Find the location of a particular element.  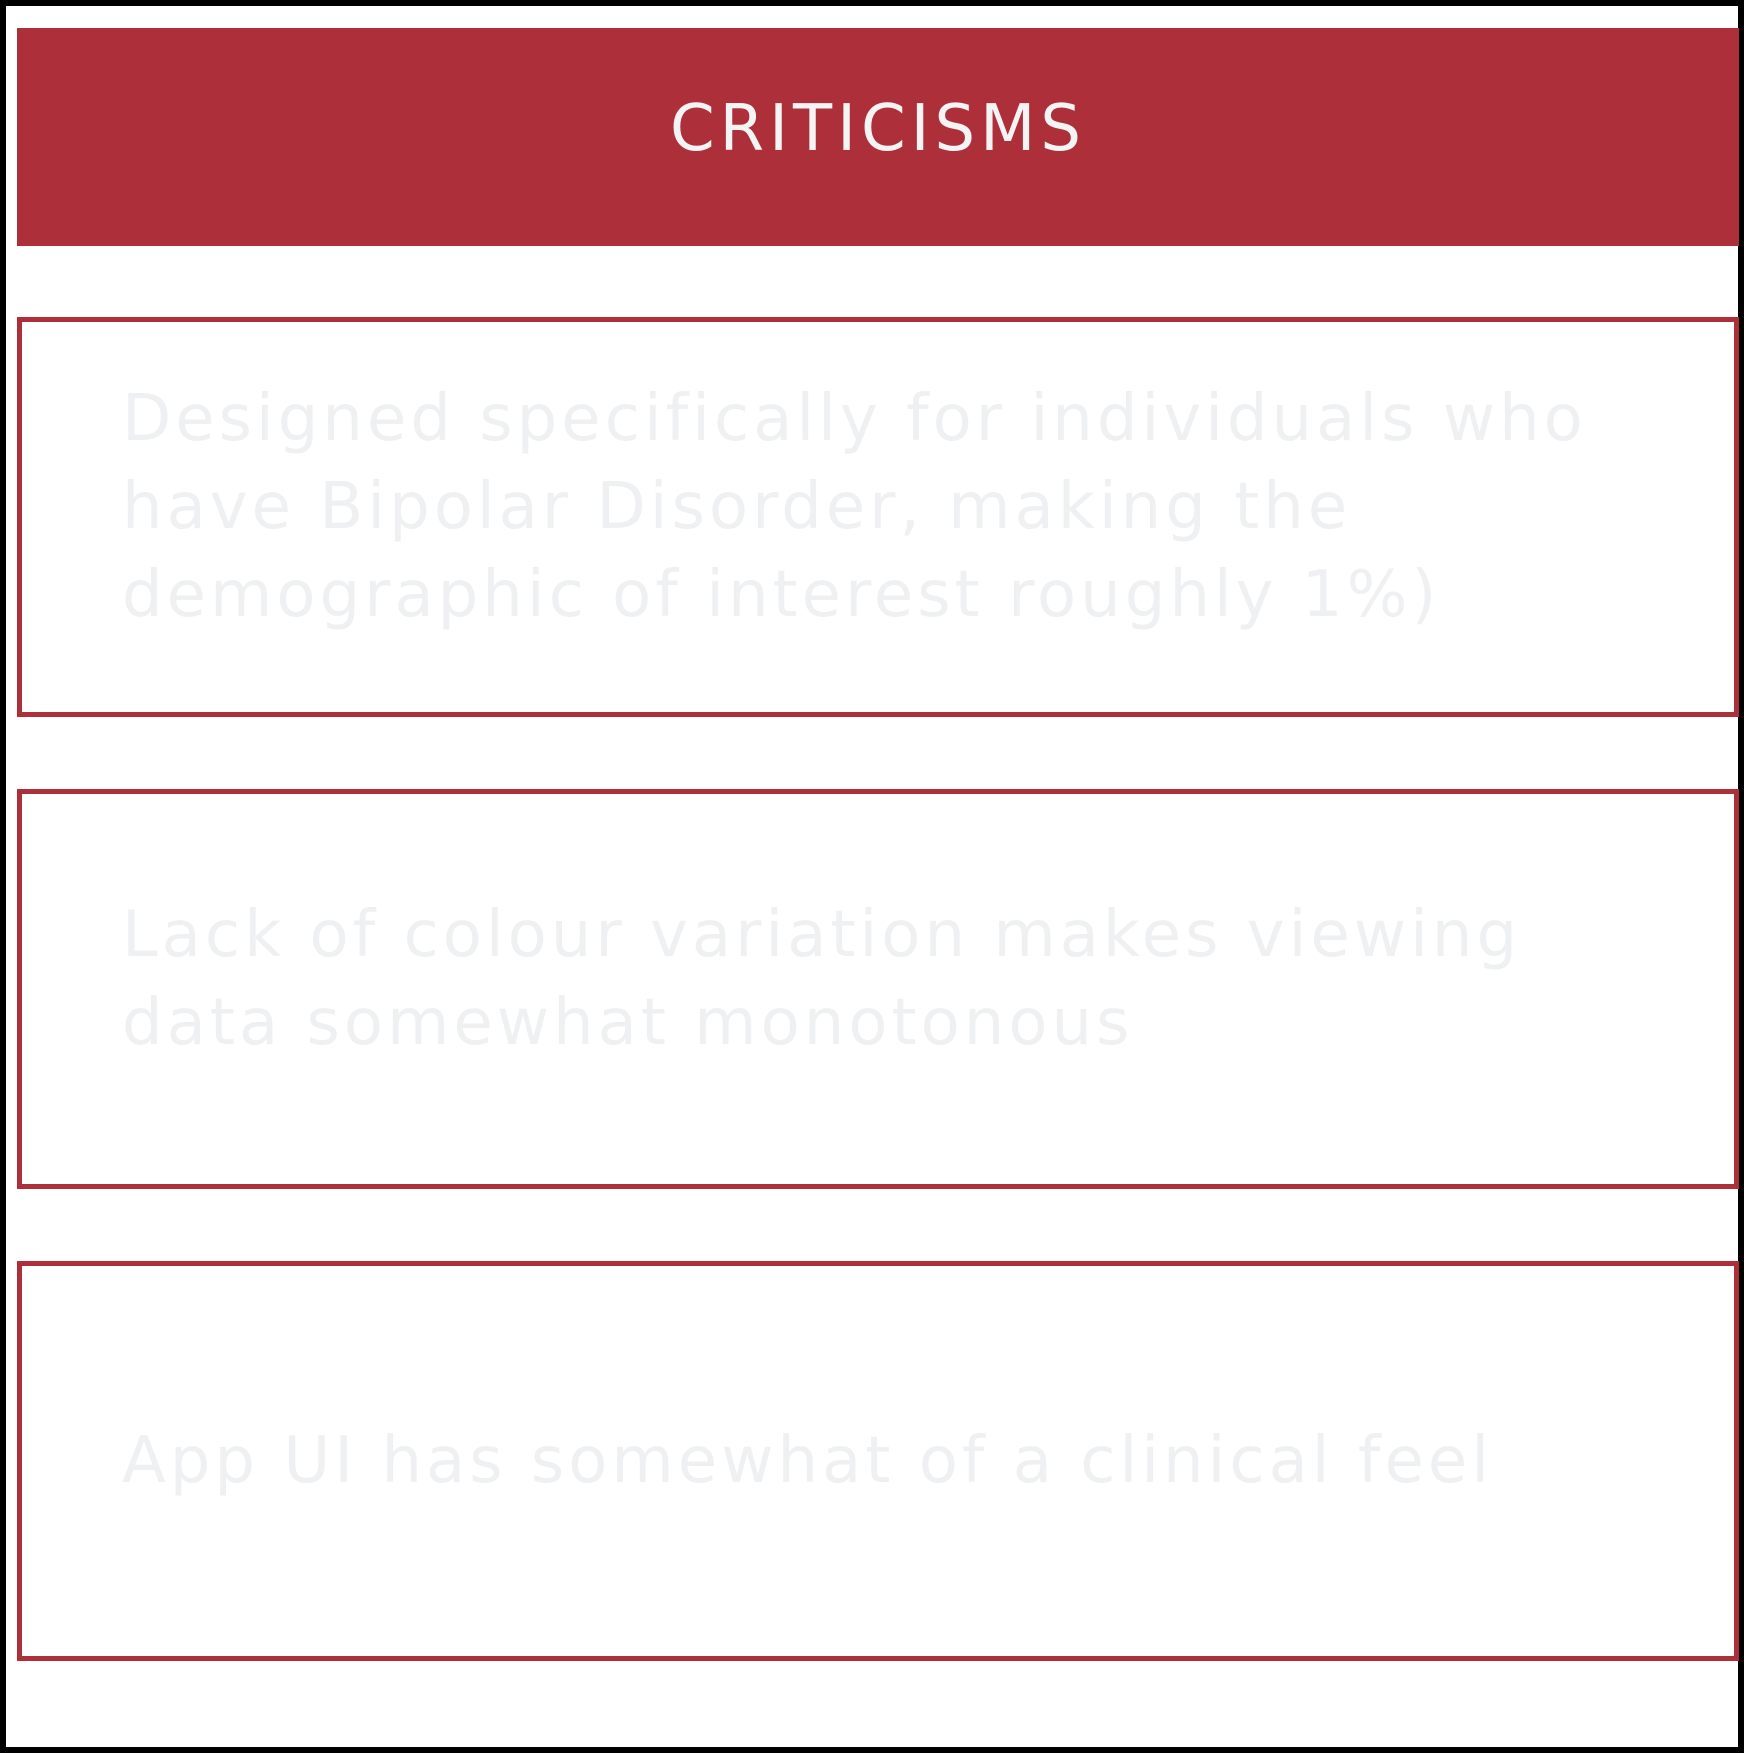

page-title: CRITICISMS is located at coordinates (878, 129).